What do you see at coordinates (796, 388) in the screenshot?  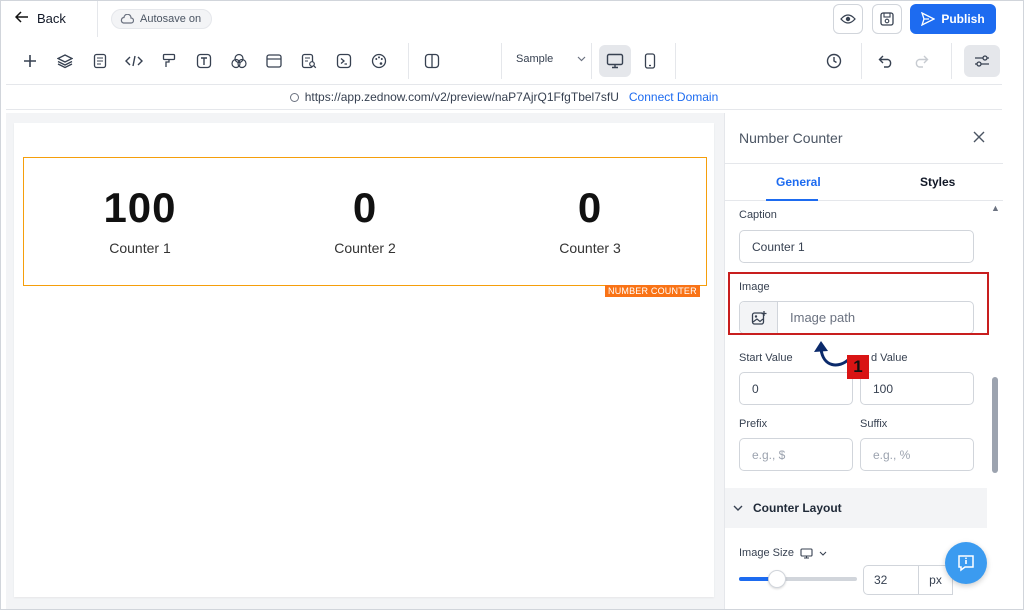 I see `start-value-input: 0` at bounding box center [796, 388].